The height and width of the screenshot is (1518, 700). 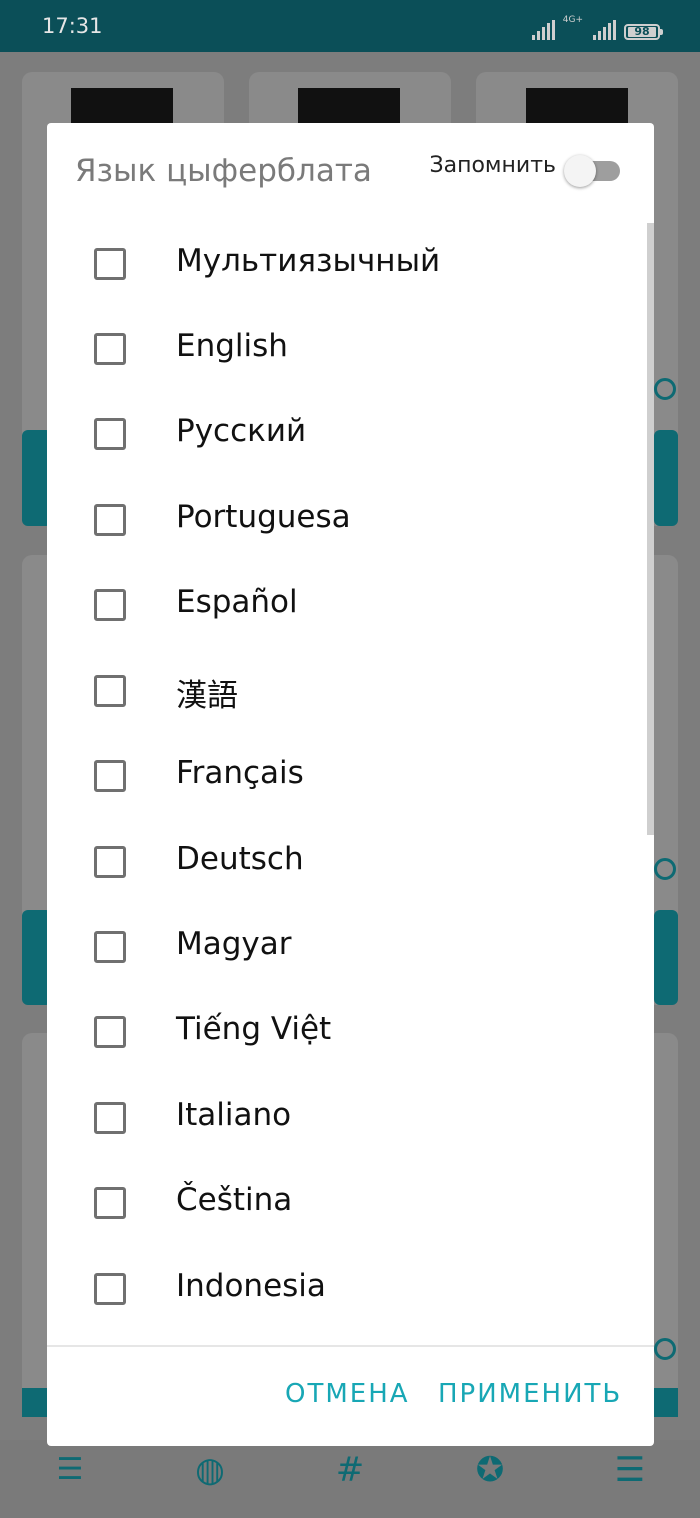 What do you see at coordinates (234, 1200) in the screenshot?
I see `option-label: Čeština` at bounding box center [234, 1200].